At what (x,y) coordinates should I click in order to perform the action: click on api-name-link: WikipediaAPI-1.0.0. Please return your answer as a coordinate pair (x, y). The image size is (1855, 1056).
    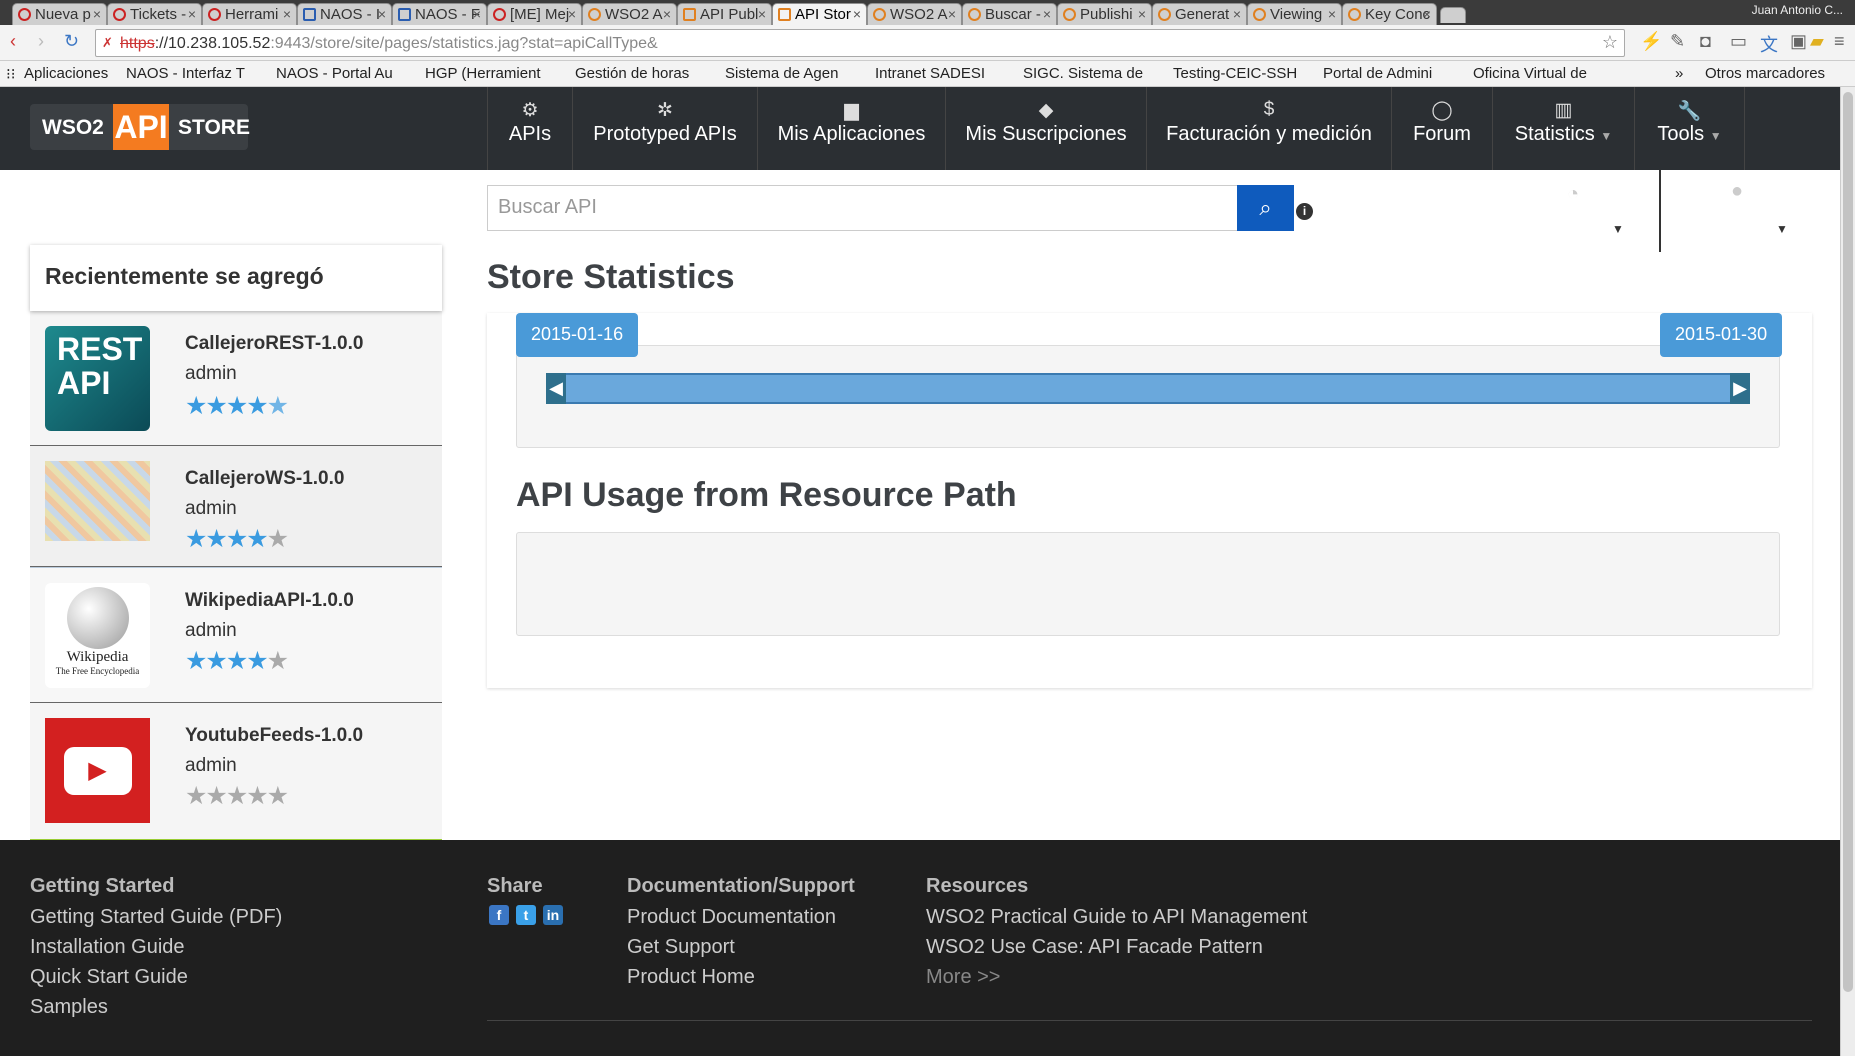
    Looking at the image, I should click on (269, 601).